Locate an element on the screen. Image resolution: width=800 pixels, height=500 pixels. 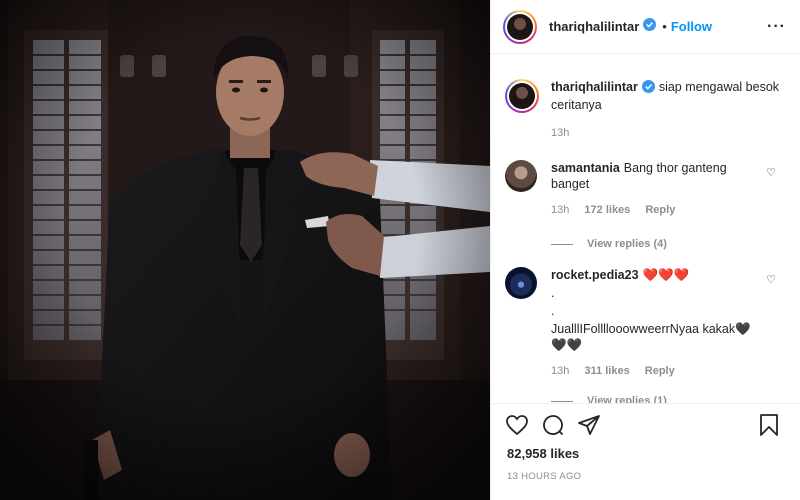
caption-time: 13h is located at coordinates (560, 133).